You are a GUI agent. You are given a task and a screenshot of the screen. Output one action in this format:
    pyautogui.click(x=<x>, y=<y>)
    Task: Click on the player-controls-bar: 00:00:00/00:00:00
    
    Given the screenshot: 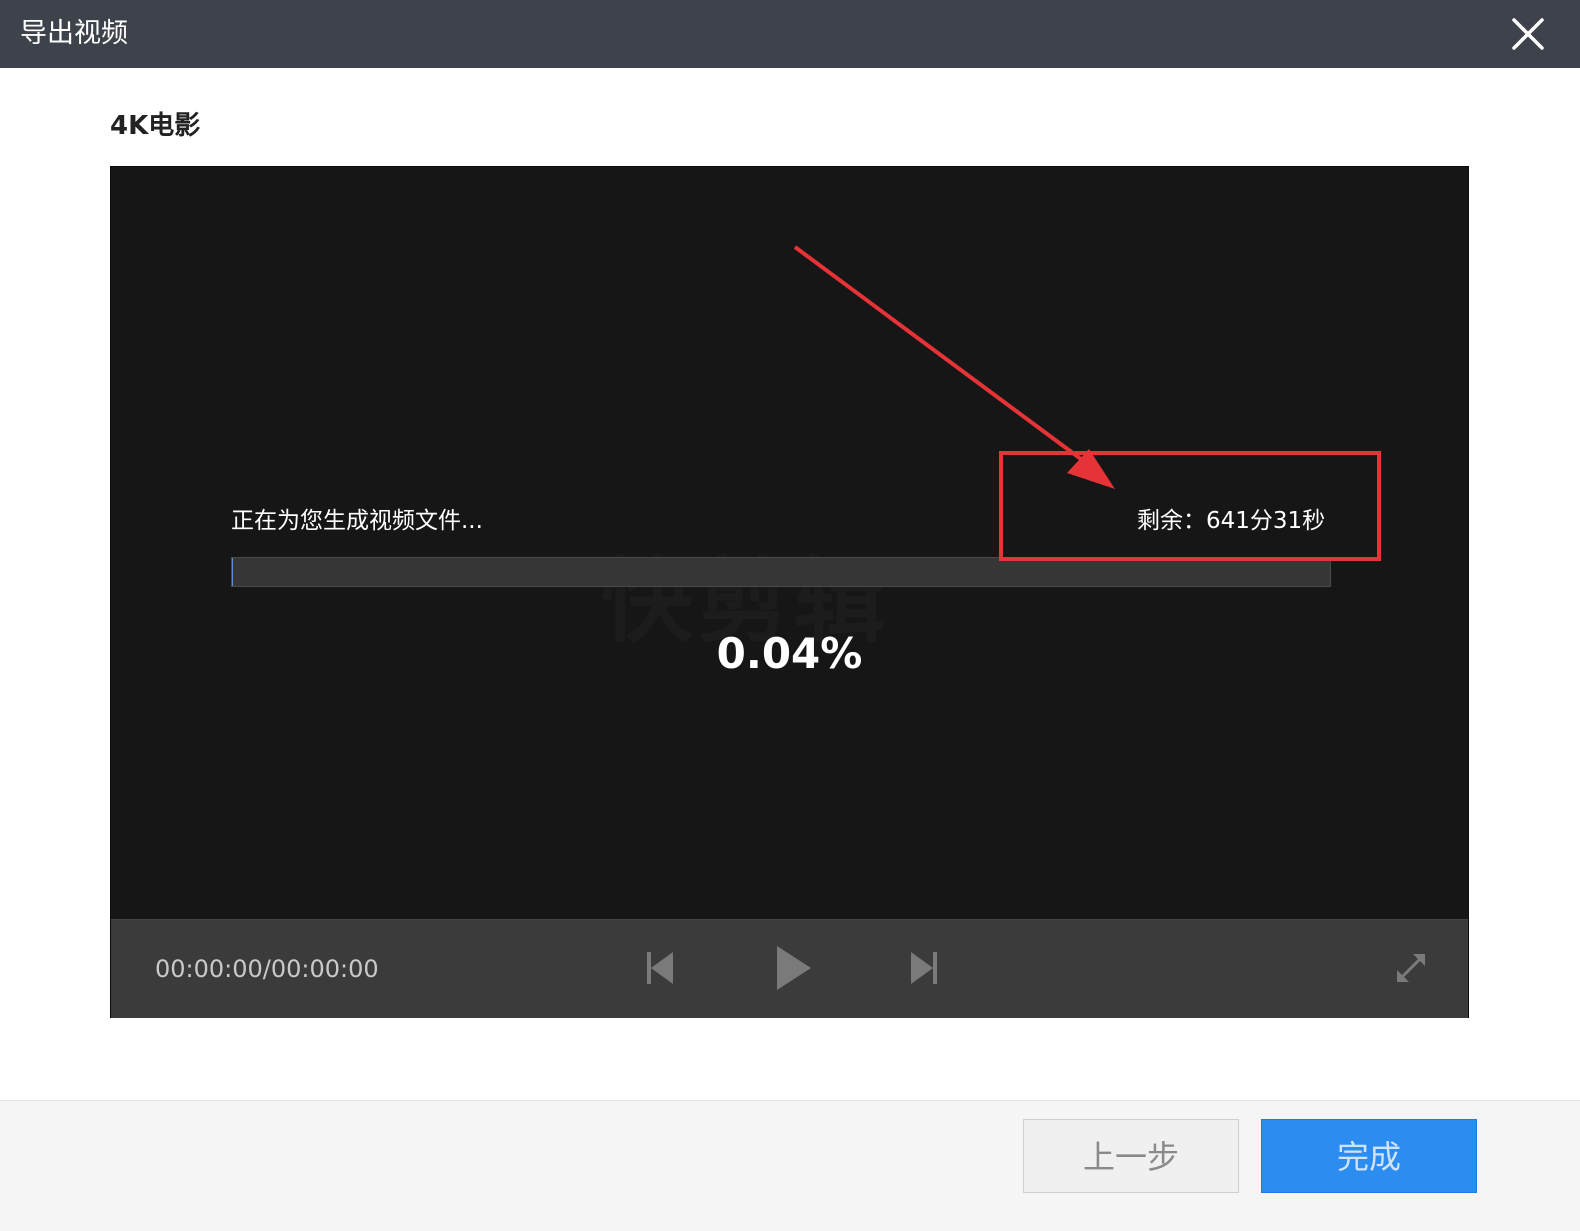 What is the action you would take?
    pyautogui.click(x=789, y=968)
    